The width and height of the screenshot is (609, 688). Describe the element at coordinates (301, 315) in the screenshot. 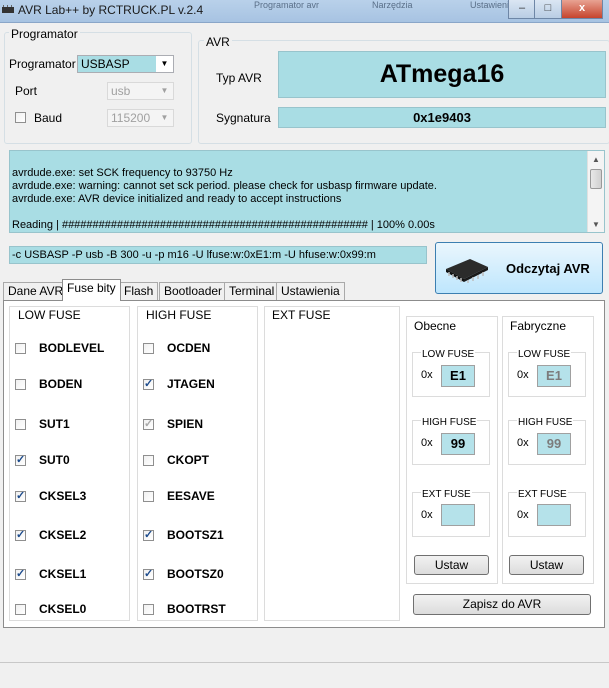

I see `ext-fuse-title: EXT FUSE` at that location.